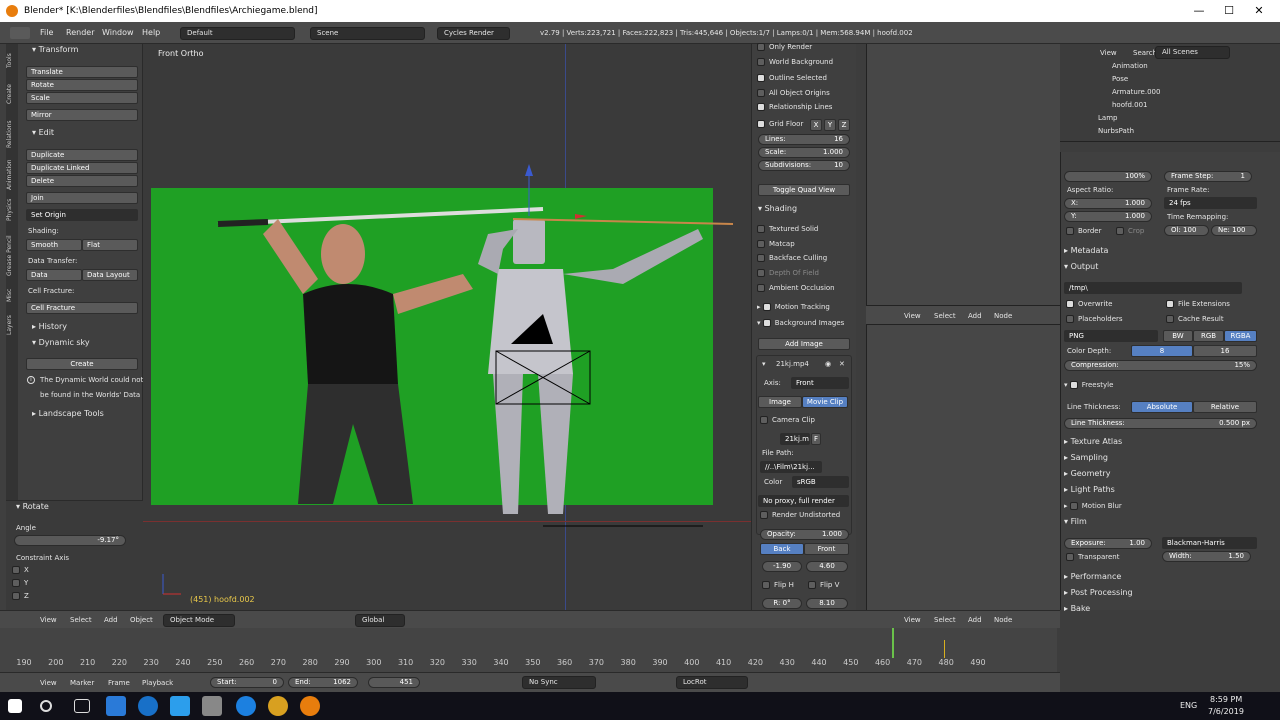 The image size is (1280, 720). What do you see at coordinates (812, 585) in the screenshot?
I see `flip-v-checkbox` at bounding box center [812, 585].